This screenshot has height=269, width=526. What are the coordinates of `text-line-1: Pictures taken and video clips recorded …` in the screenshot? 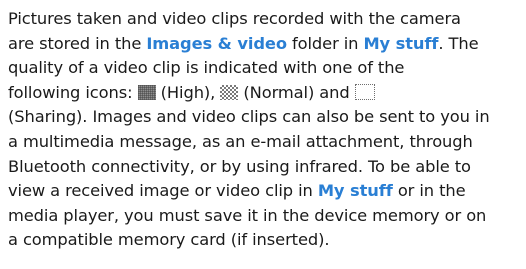 It's located at (266, 19).